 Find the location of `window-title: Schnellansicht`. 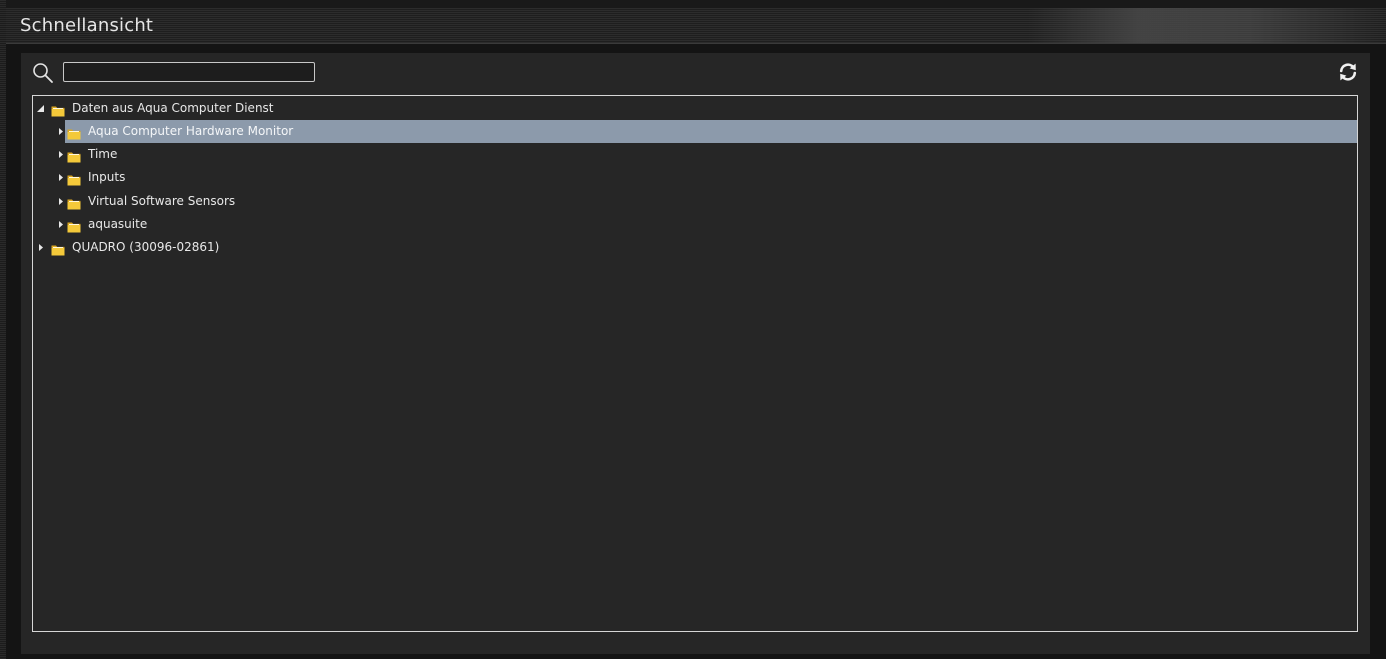

window-title: Schnellansicht is located at coordinates (87, 25).